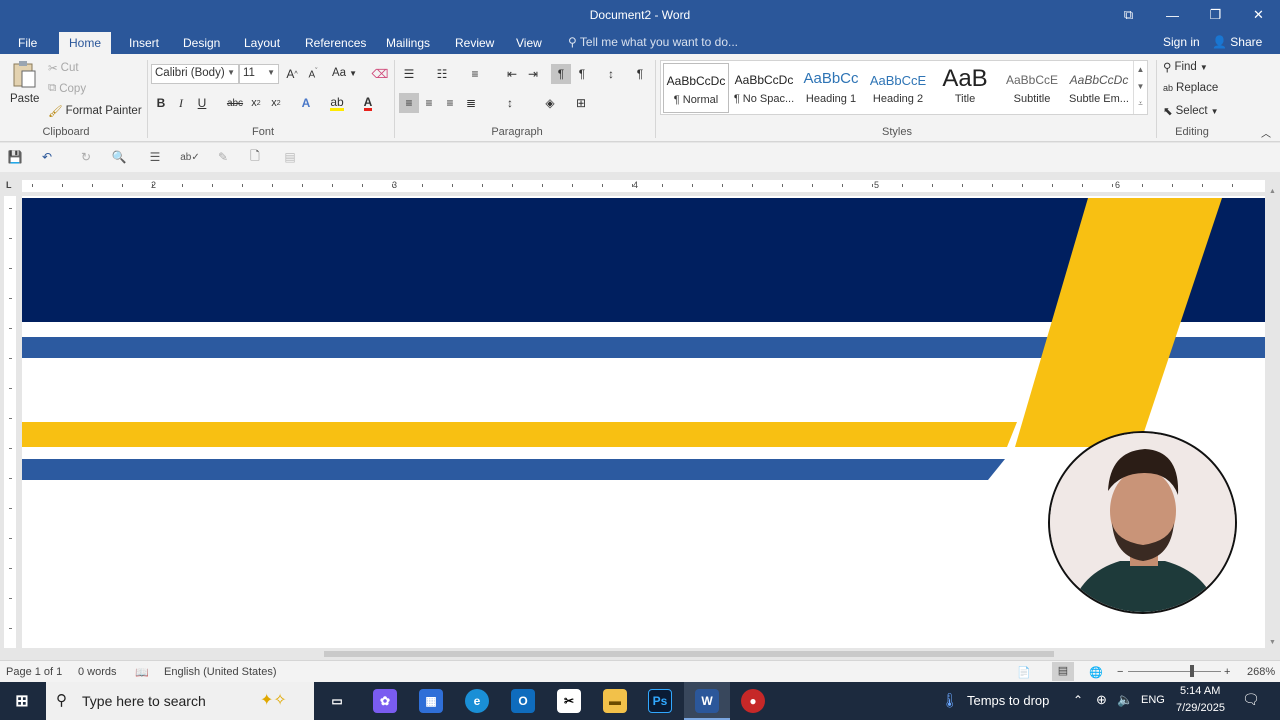 The height and width of the screenshot is (720, 1280). What do you see at coordinates (335, 44) in the screenshot?
I see `tab-references: References` at bounding box center [335, 44].